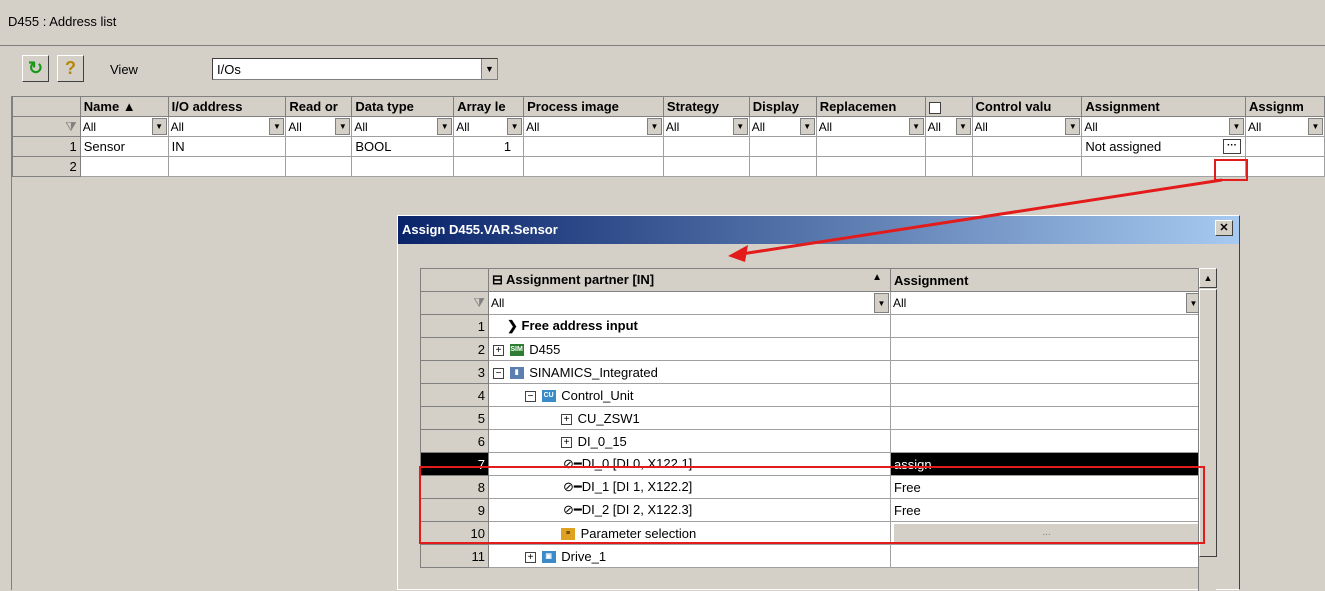 The width and height of the screenshot is (1325, 591). Describe the element at coordinates (35, 68) in the screenshot. I see `refresh-button: ↻` at that location.